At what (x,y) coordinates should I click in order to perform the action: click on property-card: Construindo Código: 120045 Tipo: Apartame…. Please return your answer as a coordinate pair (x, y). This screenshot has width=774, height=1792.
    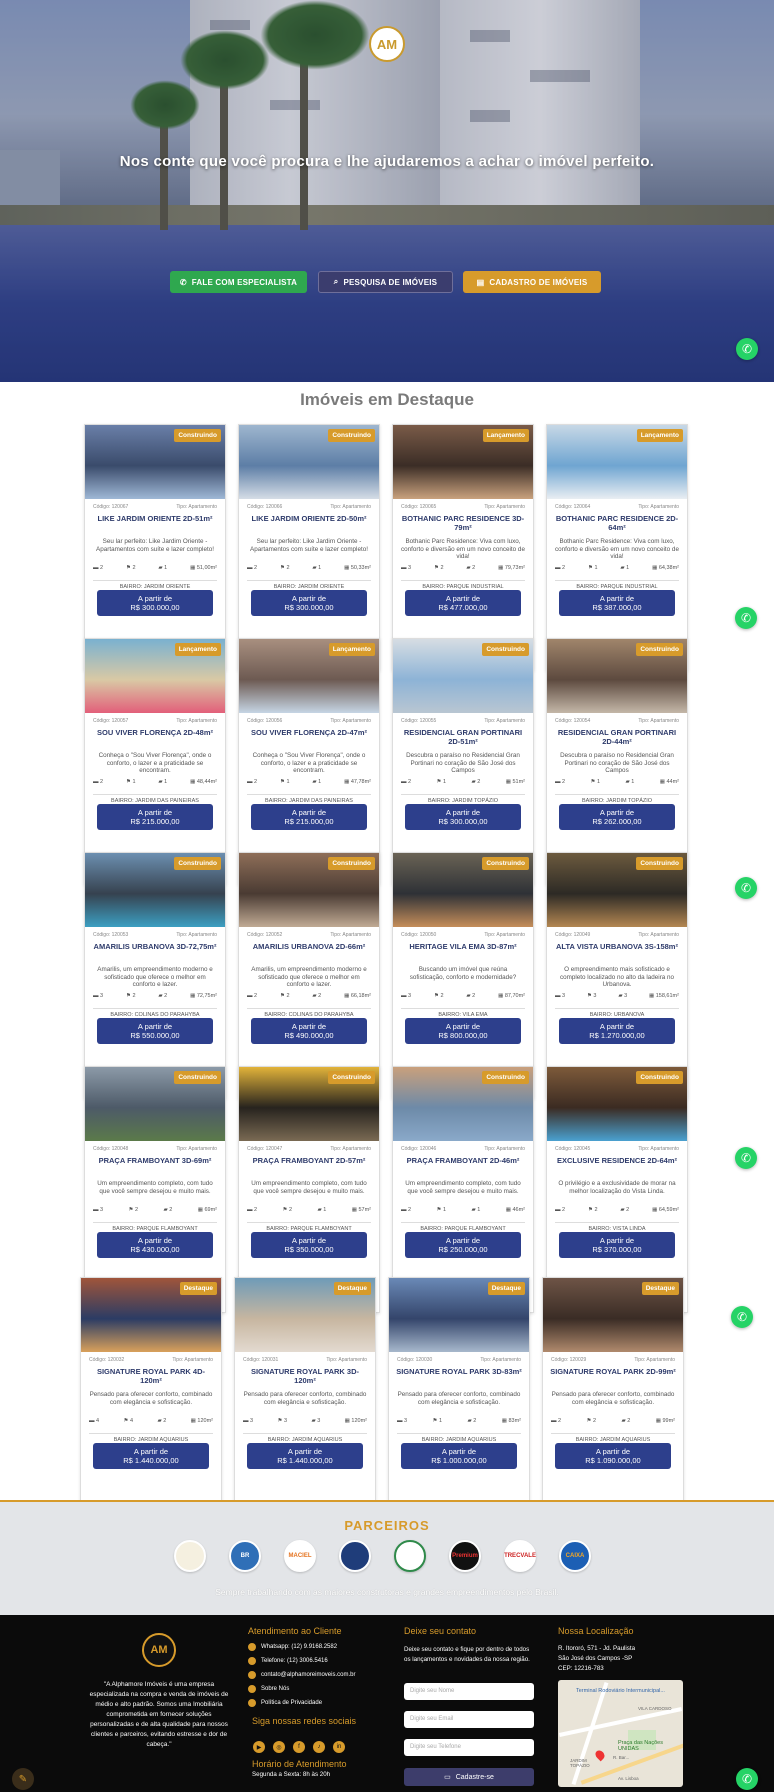
    Looking at the image, I should click on (617, 1189).